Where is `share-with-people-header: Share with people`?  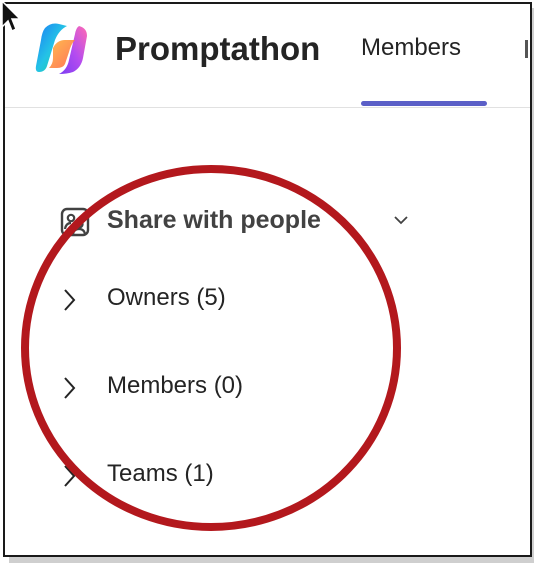 share-with-people-header: Share with people is located at coordinates (240, 224).